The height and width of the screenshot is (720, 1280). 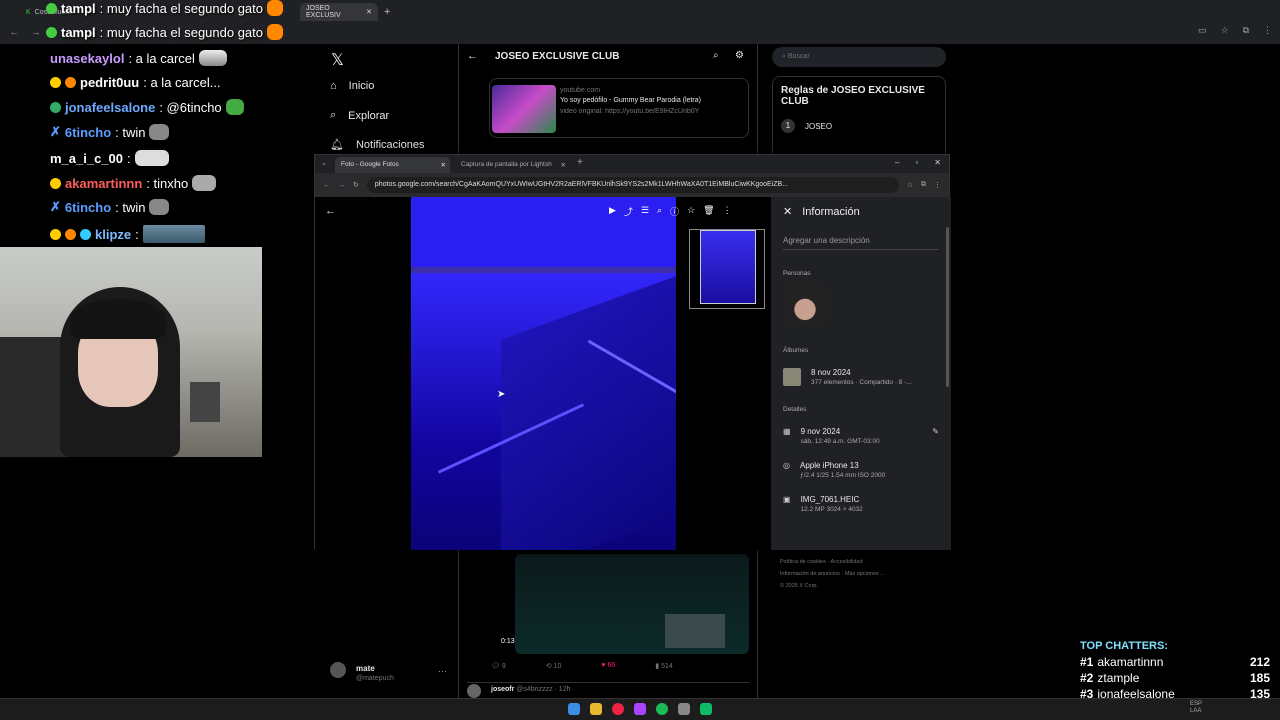 I want to click on photo-toolbar: ▶ ⤴ ☰ ⌕ ⓘ ☆ 🗑︎ ⋮, so click(x=670, y=211).